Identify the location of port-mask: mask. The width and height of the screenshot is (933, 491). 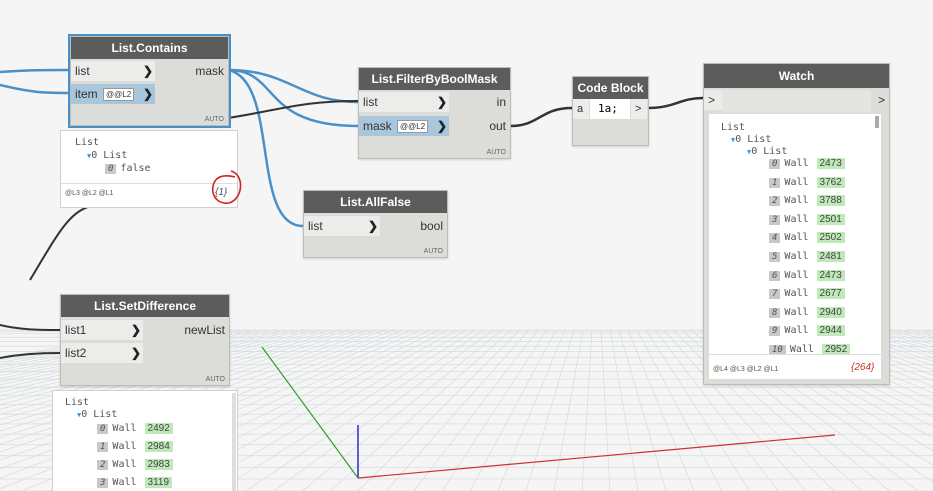
(198, 71).